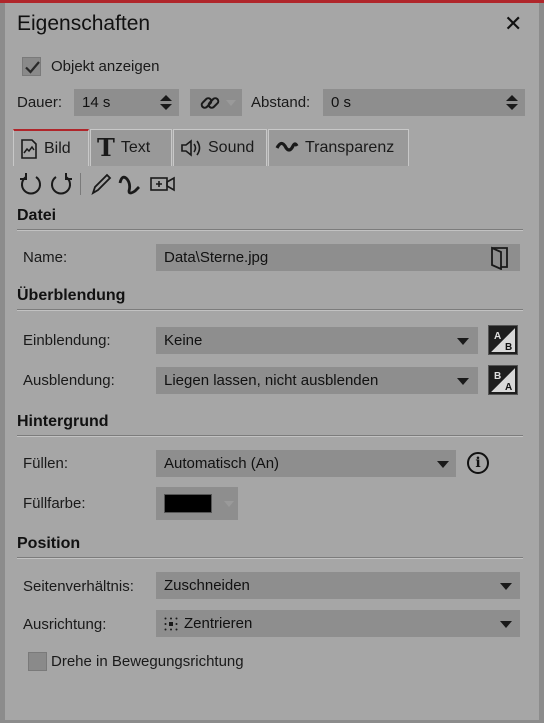 This screenshot has width=544, height=723. Describe the element at coordinates (216, 257) in the screenshot. I see `file-name-value: Data\Sterne.jpg` at that location.